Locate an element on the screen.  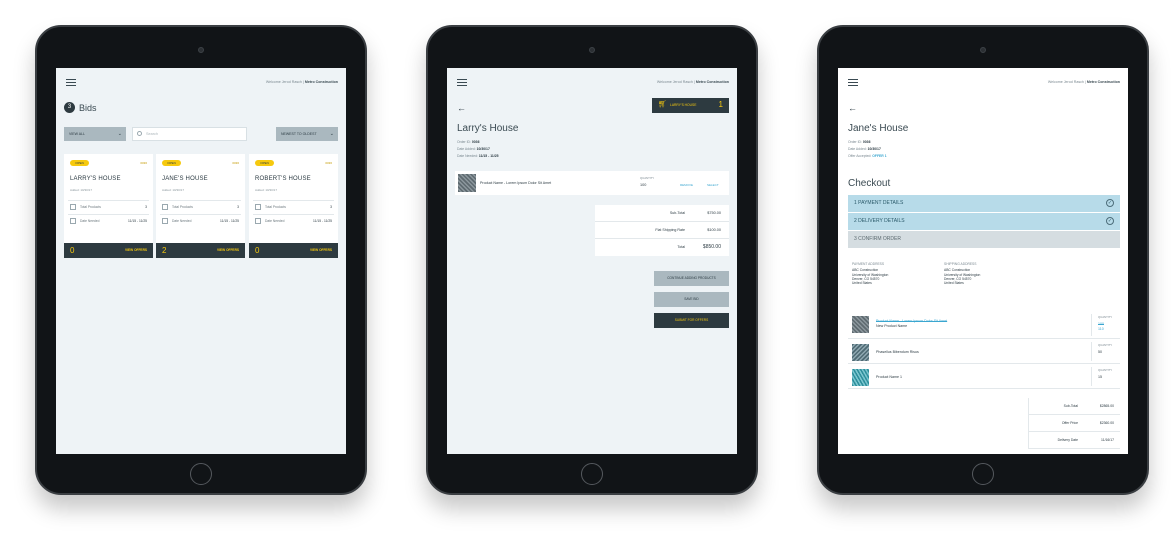
check-circle-icon: ✓ is located at coordinates (1110, 203).